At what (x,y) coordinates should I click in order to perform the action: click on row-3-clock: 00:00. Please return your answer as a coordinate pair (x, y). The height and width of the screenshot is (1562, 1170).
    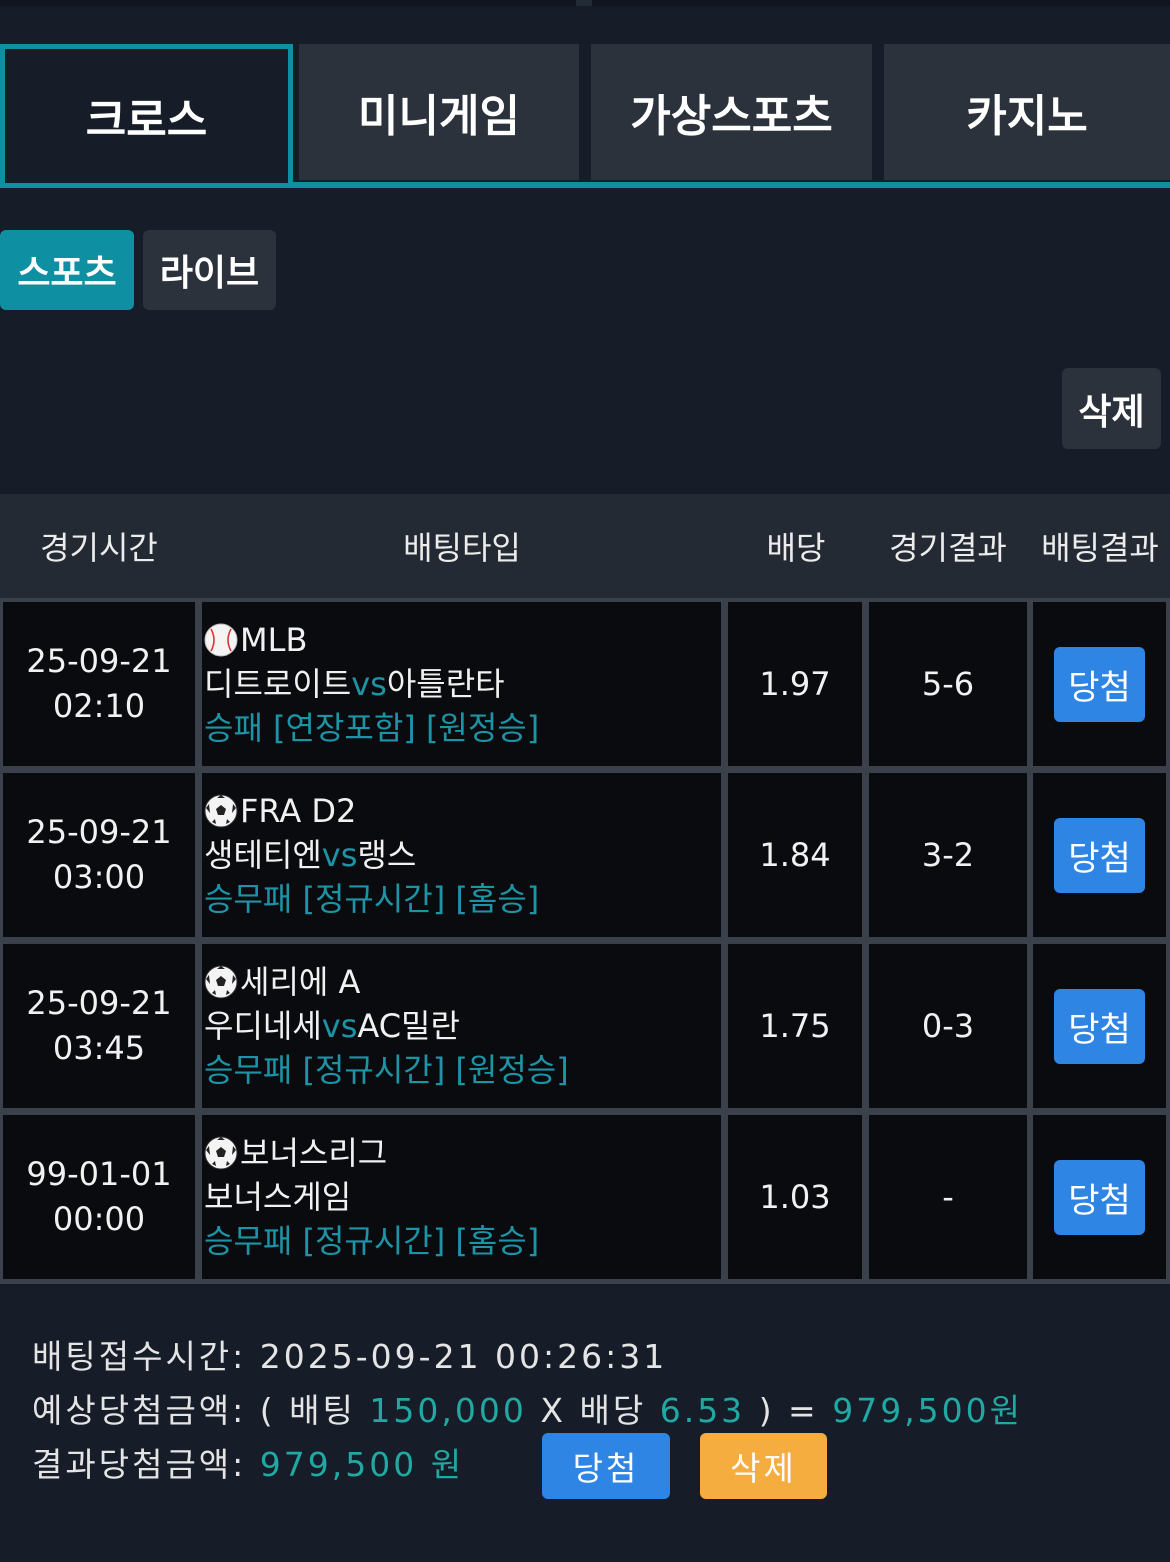
    Looking at the image, I should click on (99, 1219).